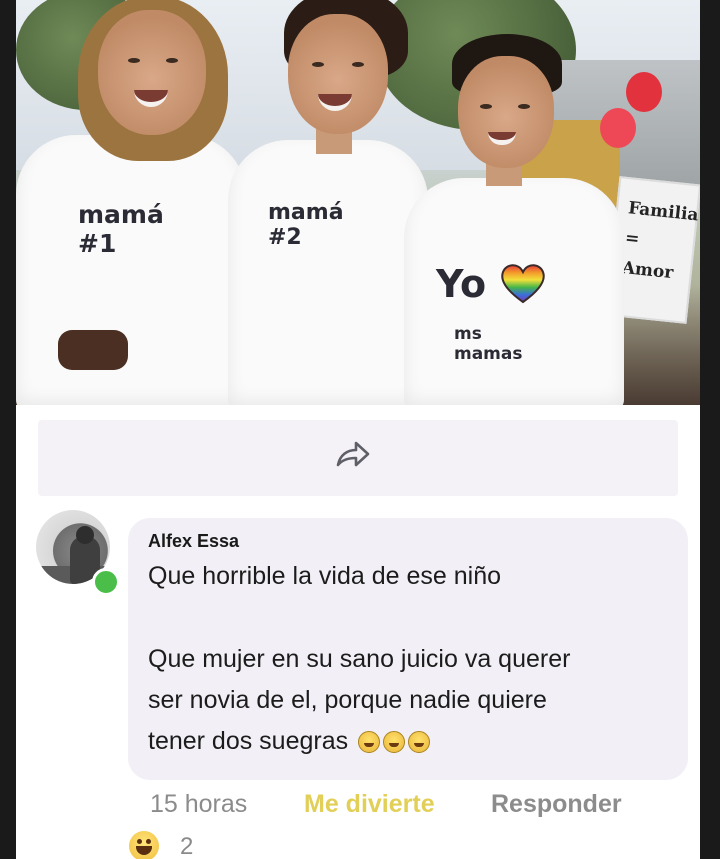  I want to click on shirt-text-yo: Yo, so click(461, 284).